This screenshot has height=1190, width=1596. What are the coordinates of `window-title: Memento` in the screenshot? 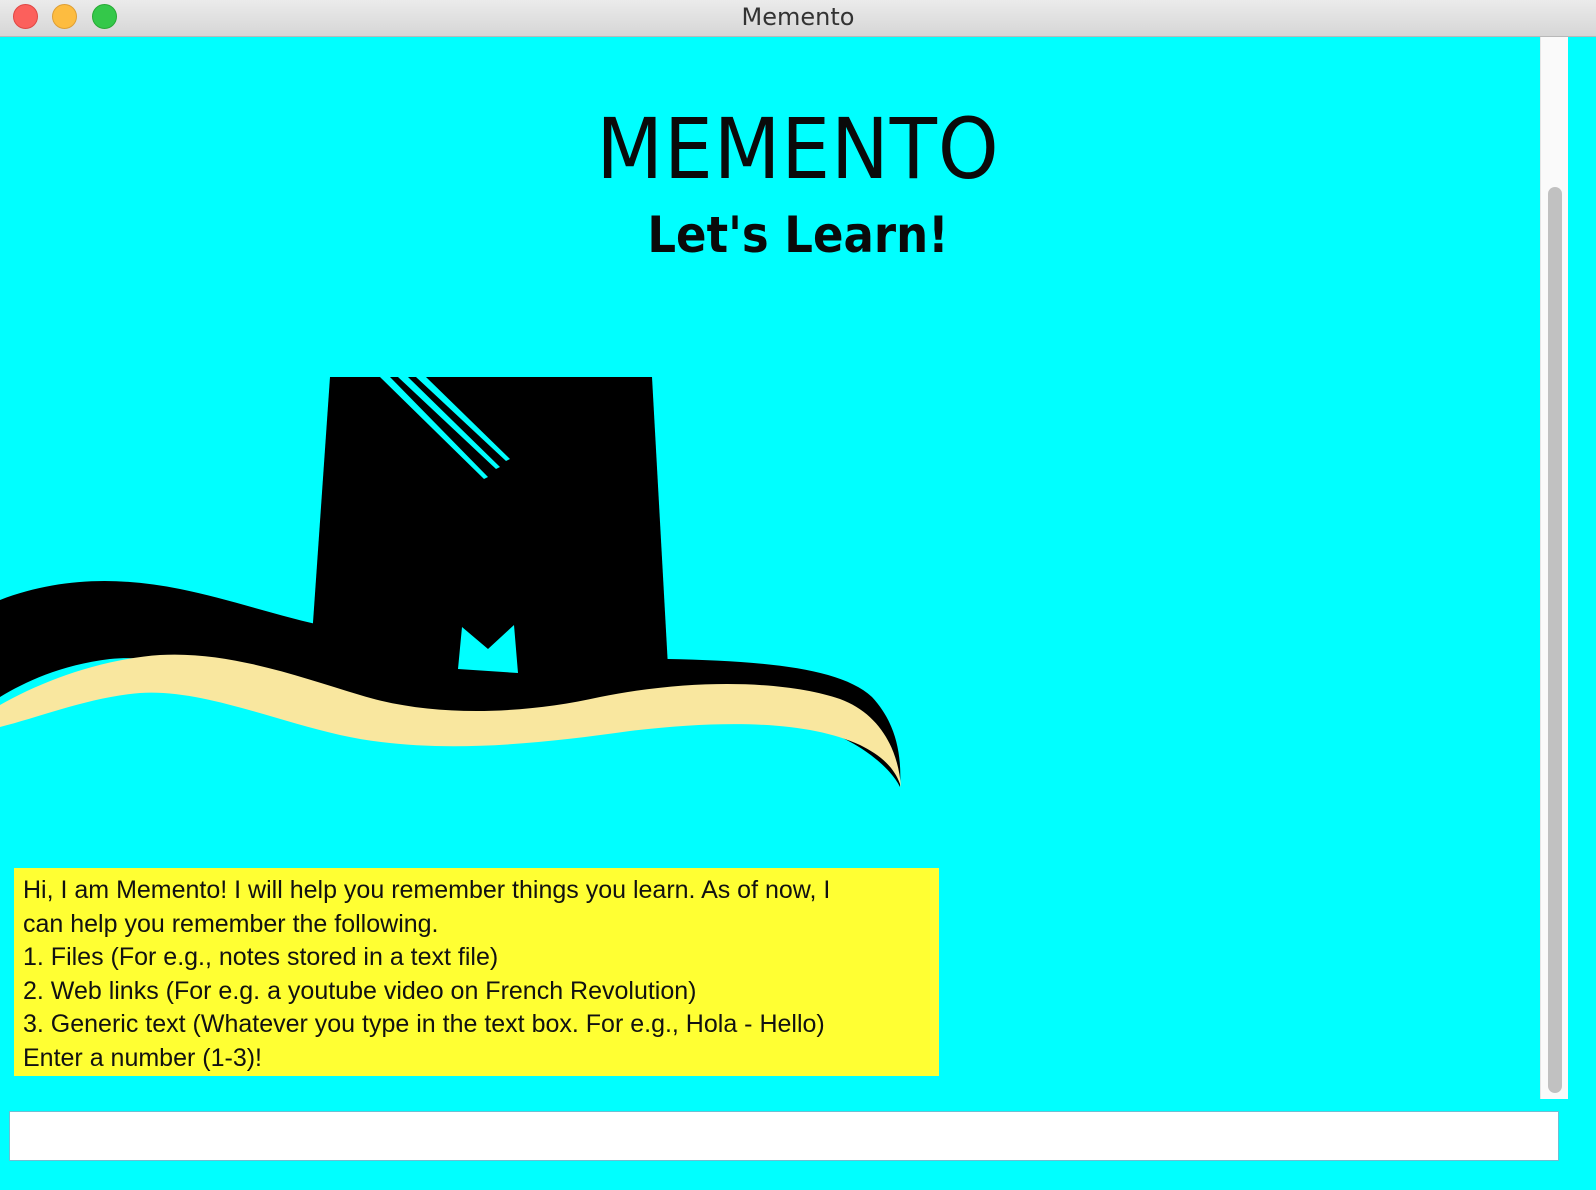 It's located at (798, 17).